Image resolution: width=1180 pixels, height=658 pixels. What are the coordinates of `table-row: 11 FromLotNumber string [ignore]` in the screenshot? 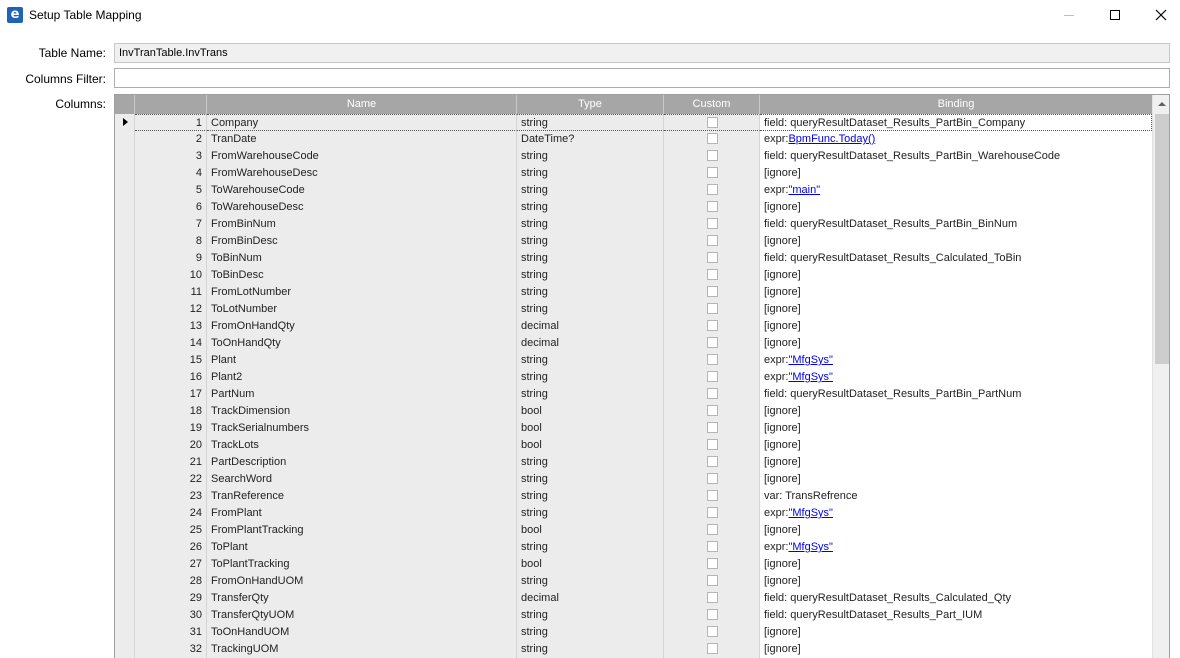 It's located at (633, 292).